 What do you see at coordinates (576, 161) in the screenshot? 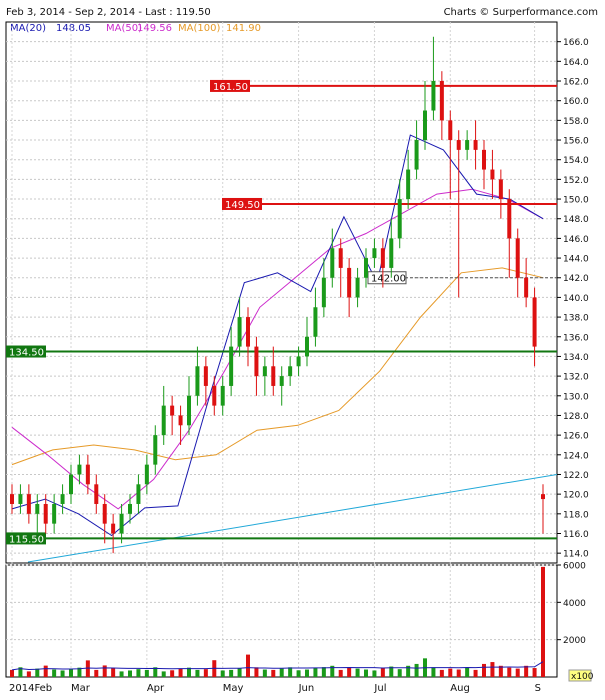
I see `y-tick-label: 154.0` at bounding box center [576, 161].